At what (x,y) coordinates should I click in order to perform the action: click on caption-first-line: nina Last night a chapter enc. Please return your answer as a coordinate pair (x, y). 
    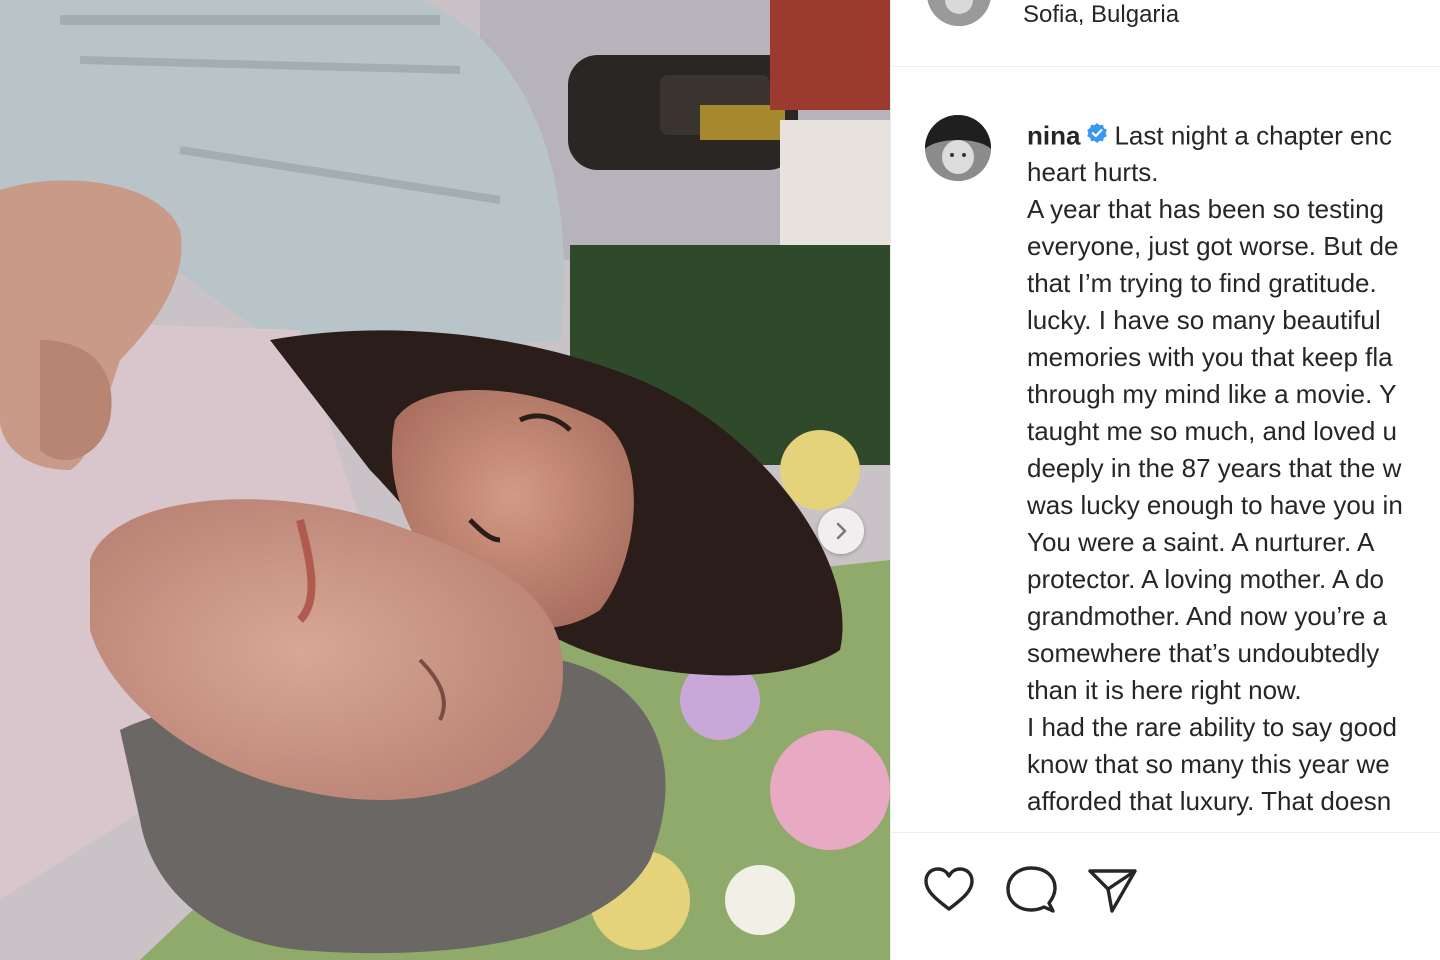
    Looking at the image, I should click on (1233, 135).